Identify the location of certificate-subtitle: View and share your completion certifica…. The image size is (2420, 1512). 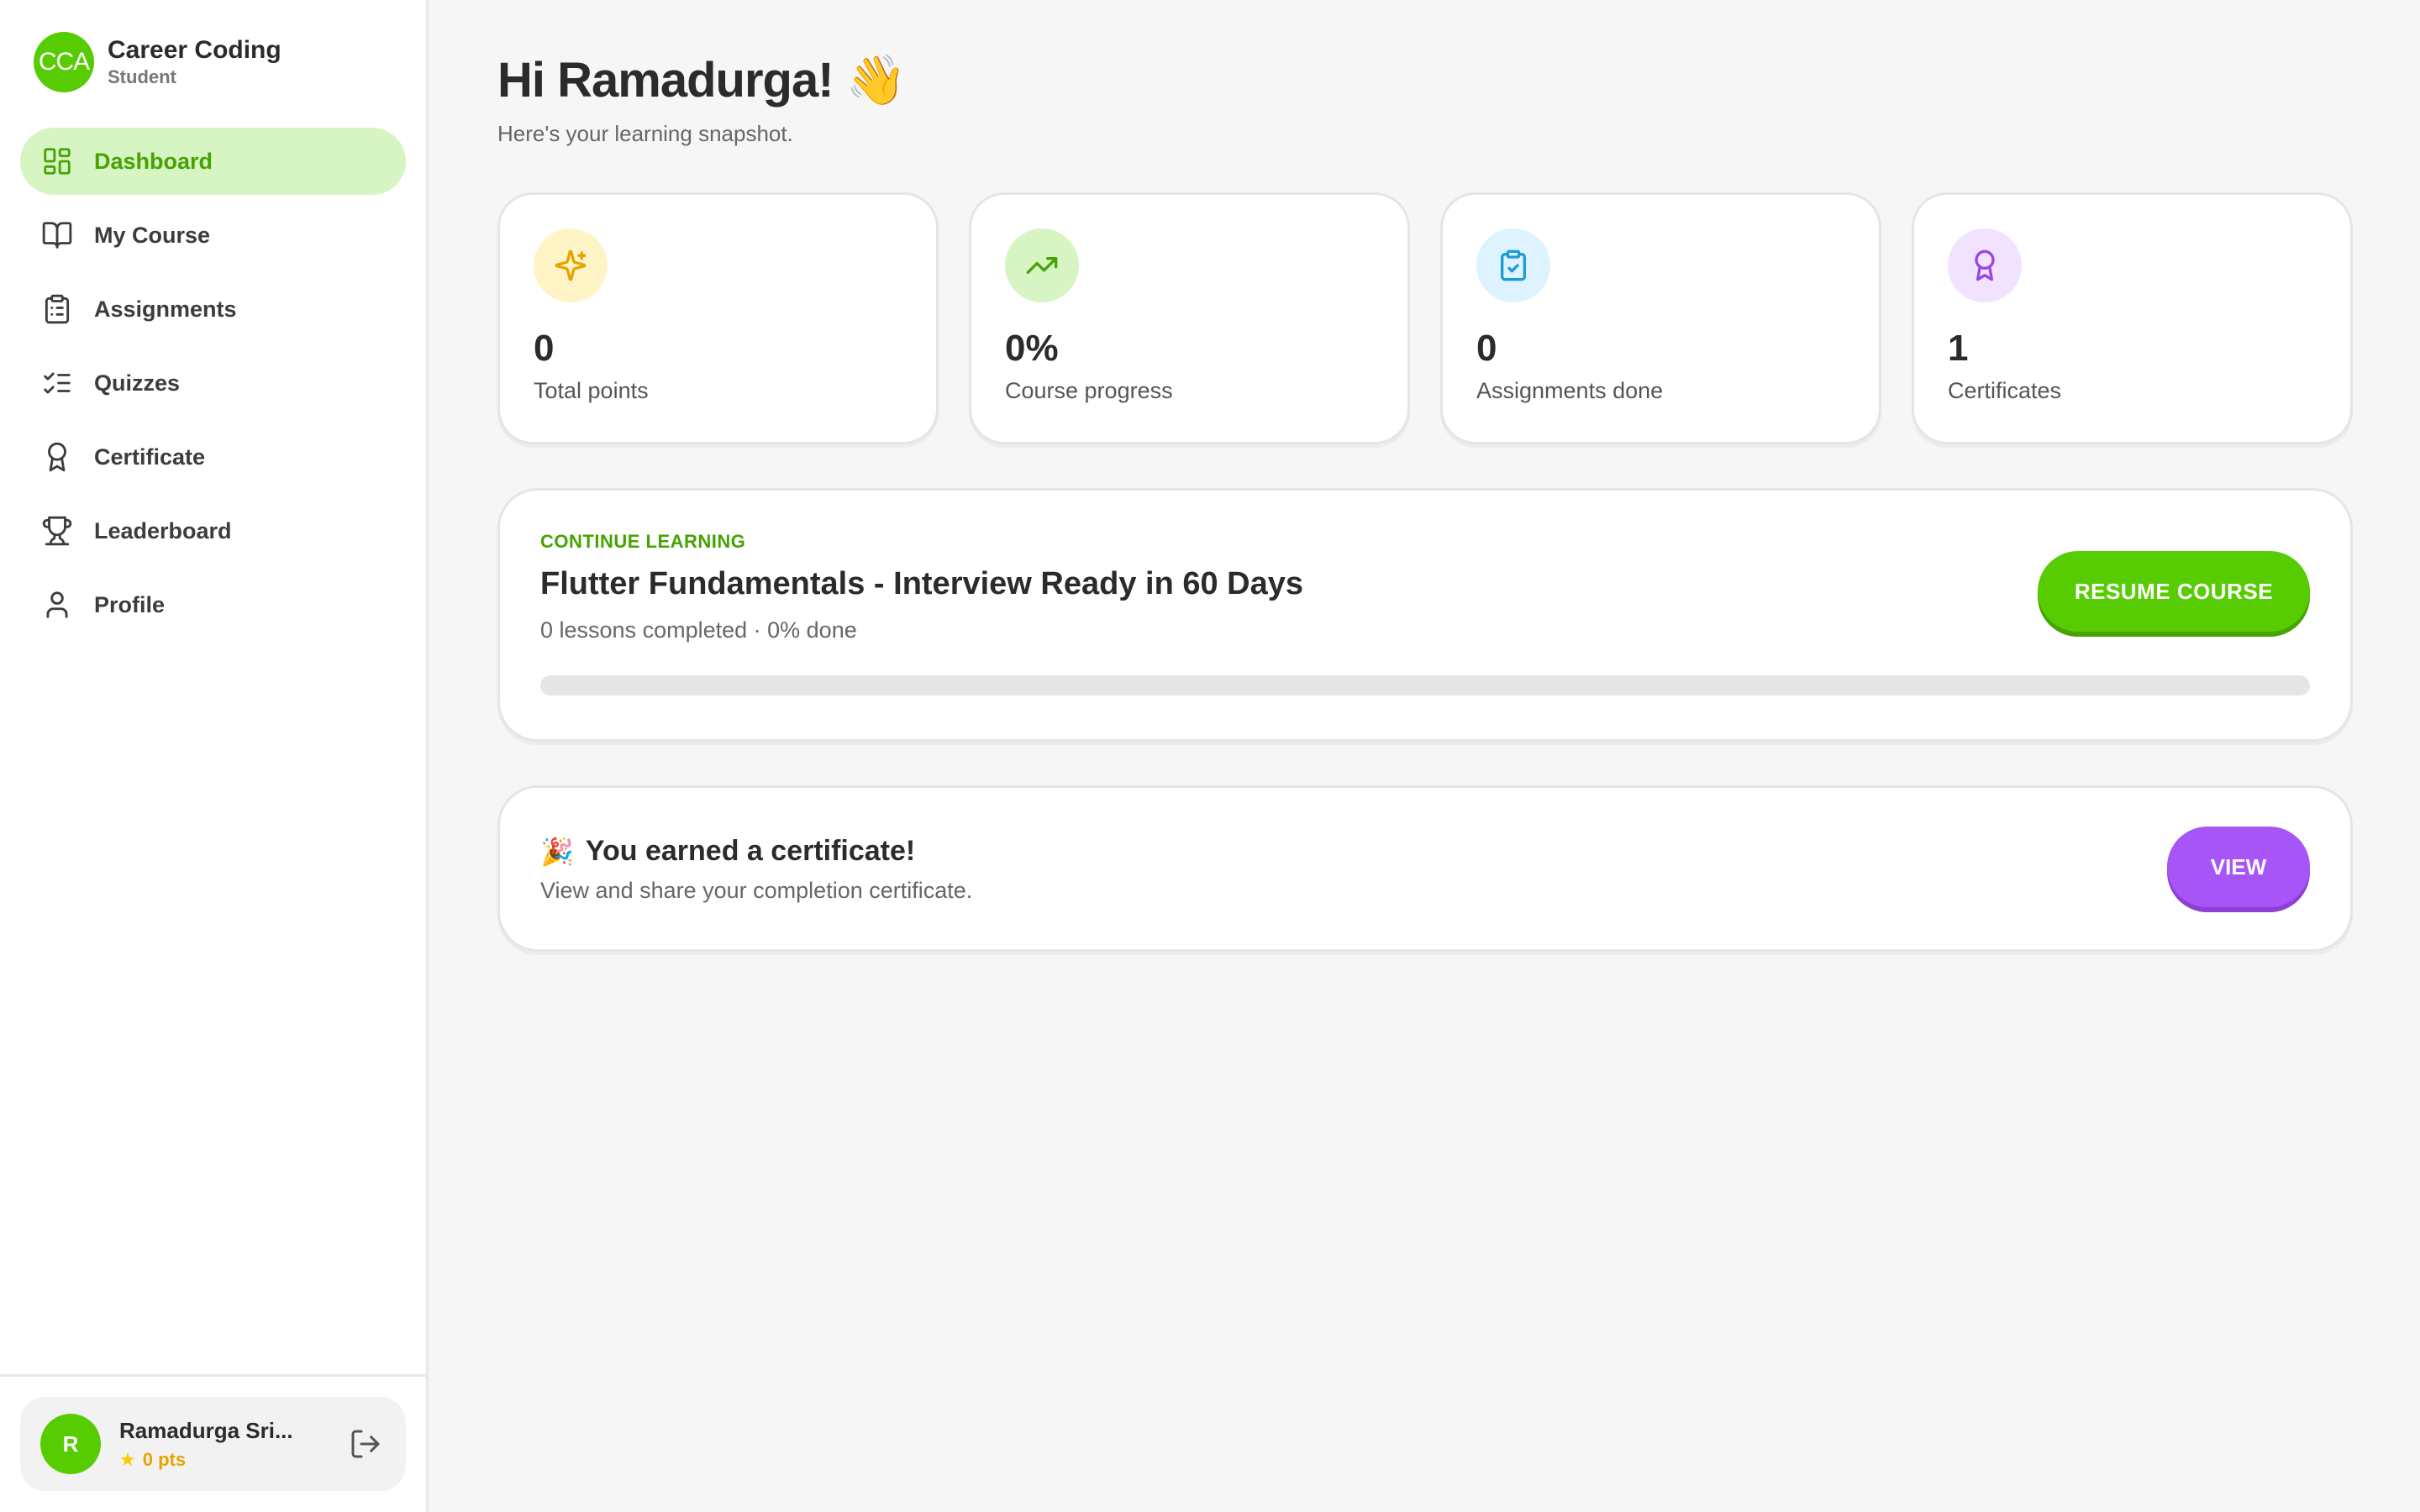
(756, 890).